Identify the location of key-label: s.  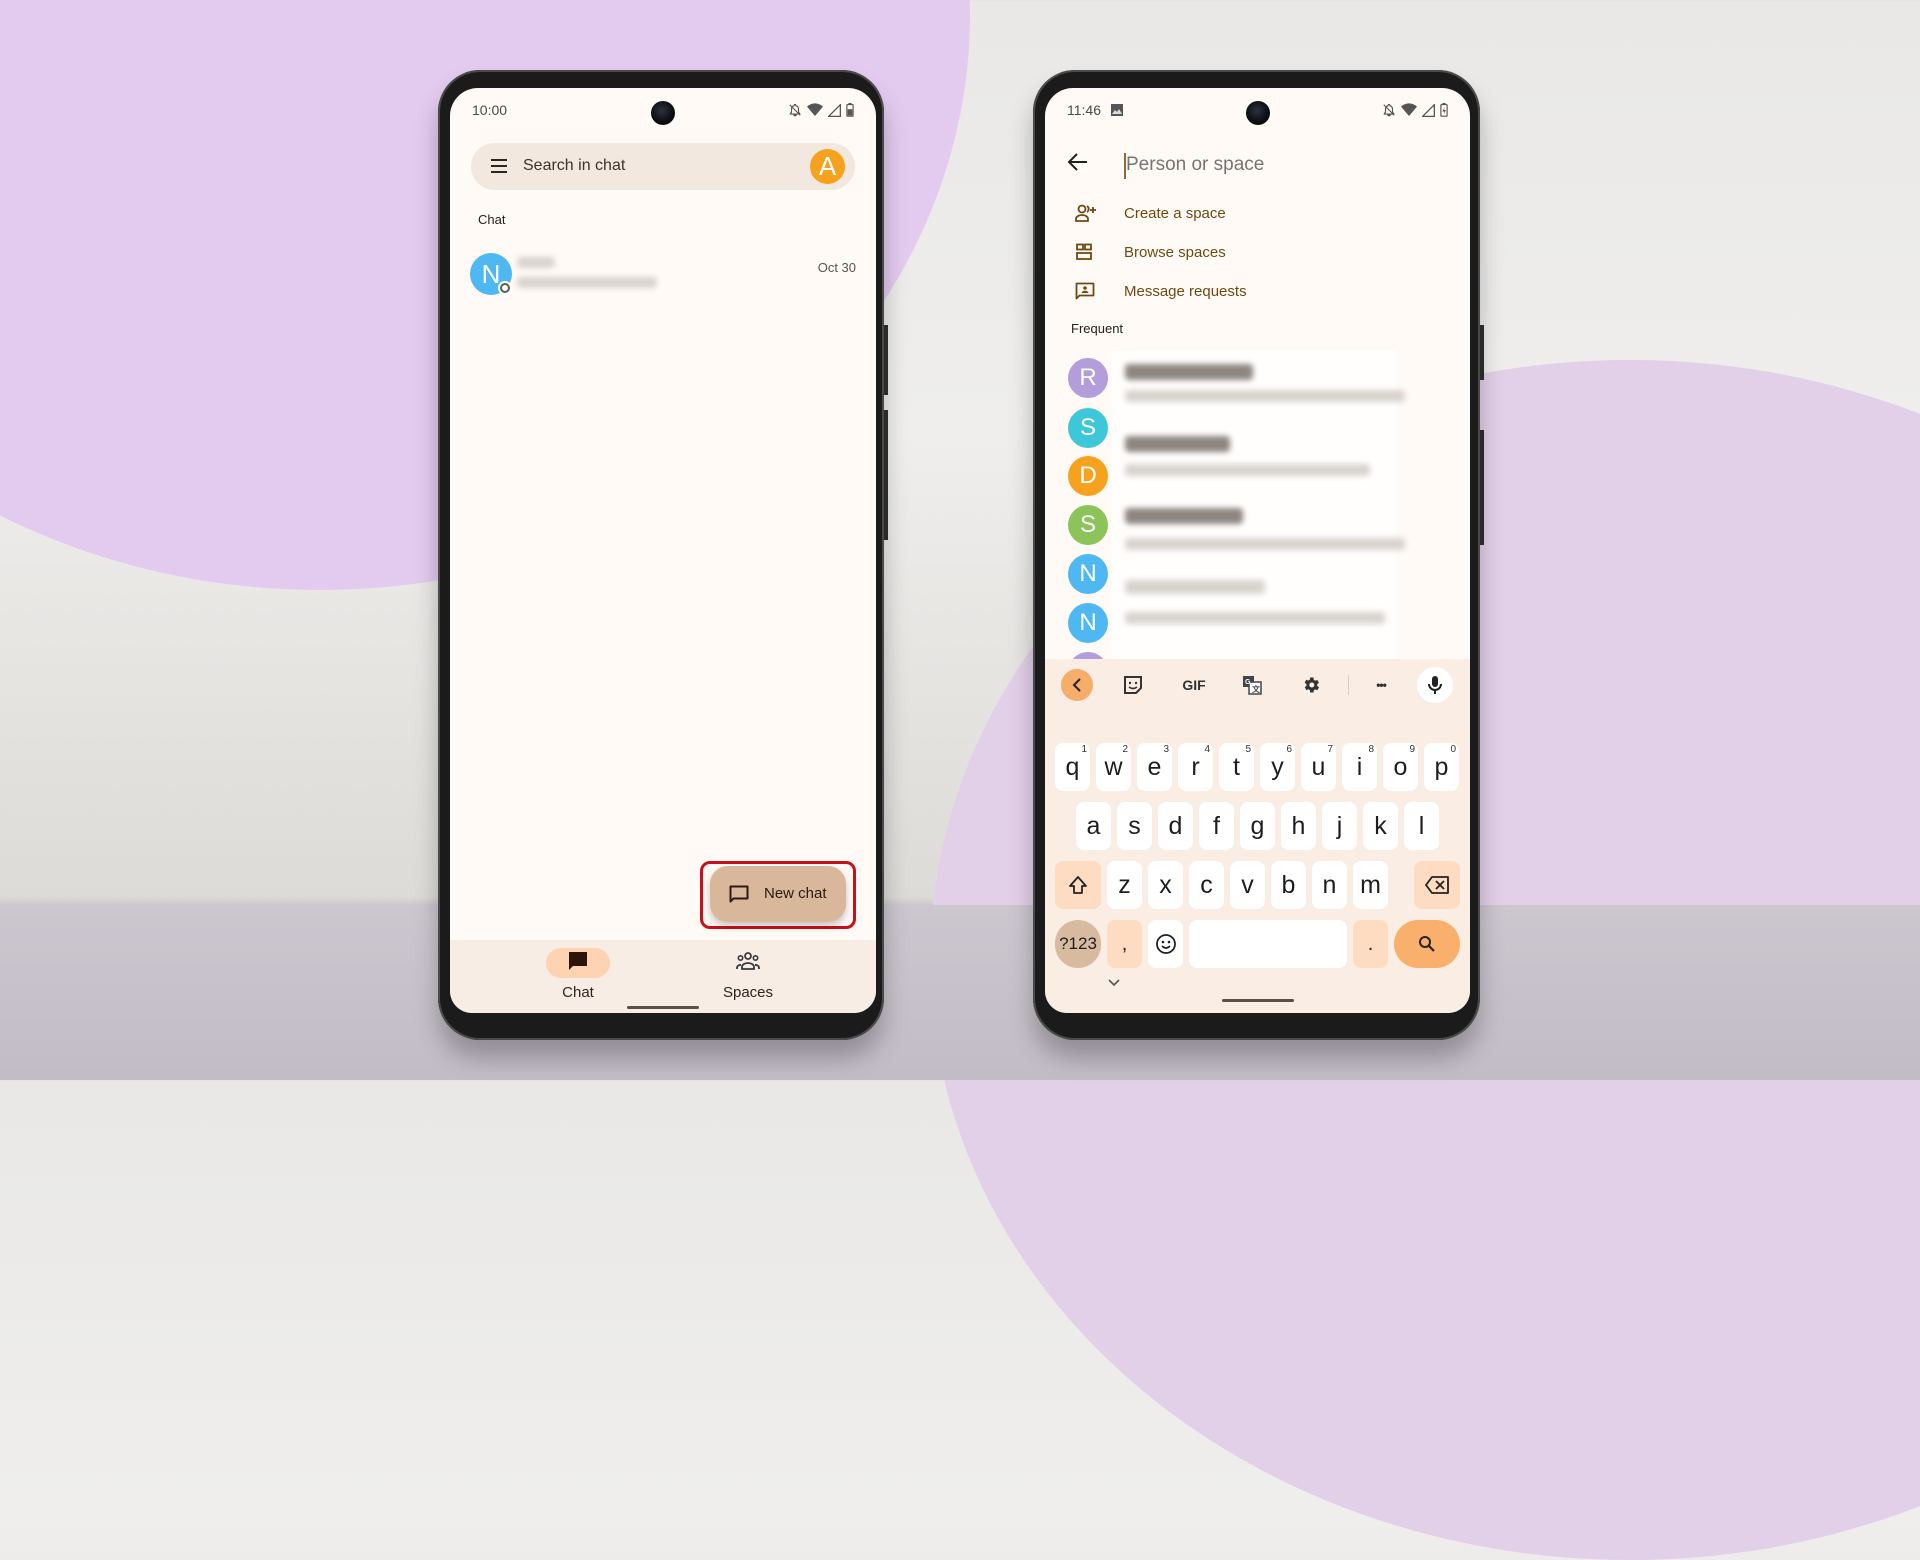
(1134, 826).